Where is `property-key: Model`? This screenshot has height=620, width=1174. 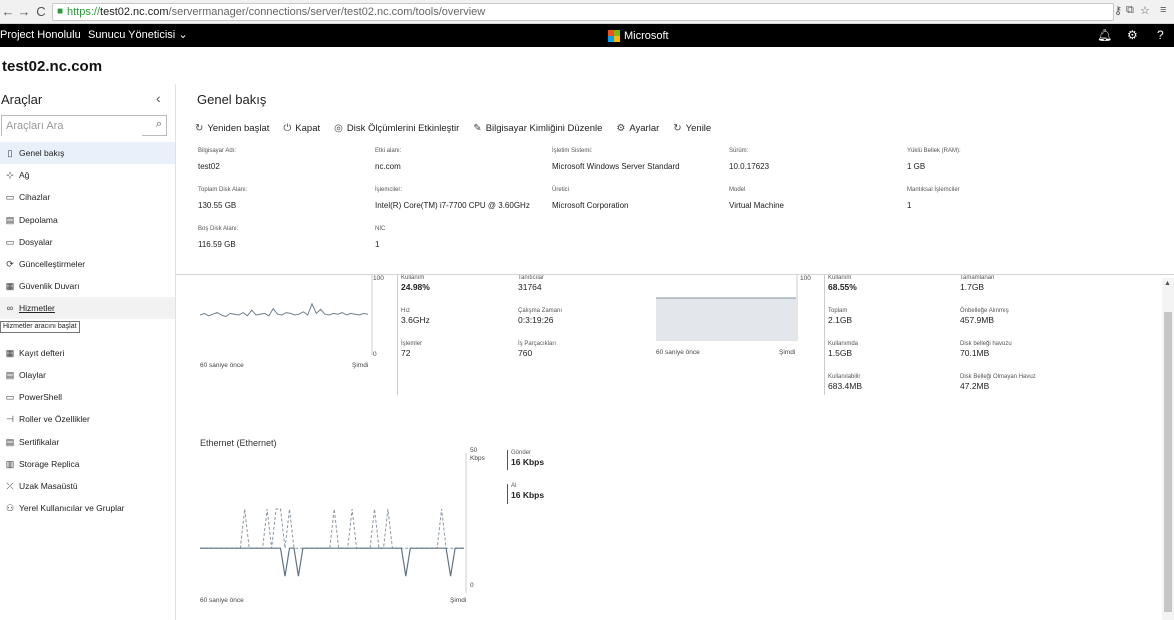 property-key: Model is located at coordinates (737, 190).